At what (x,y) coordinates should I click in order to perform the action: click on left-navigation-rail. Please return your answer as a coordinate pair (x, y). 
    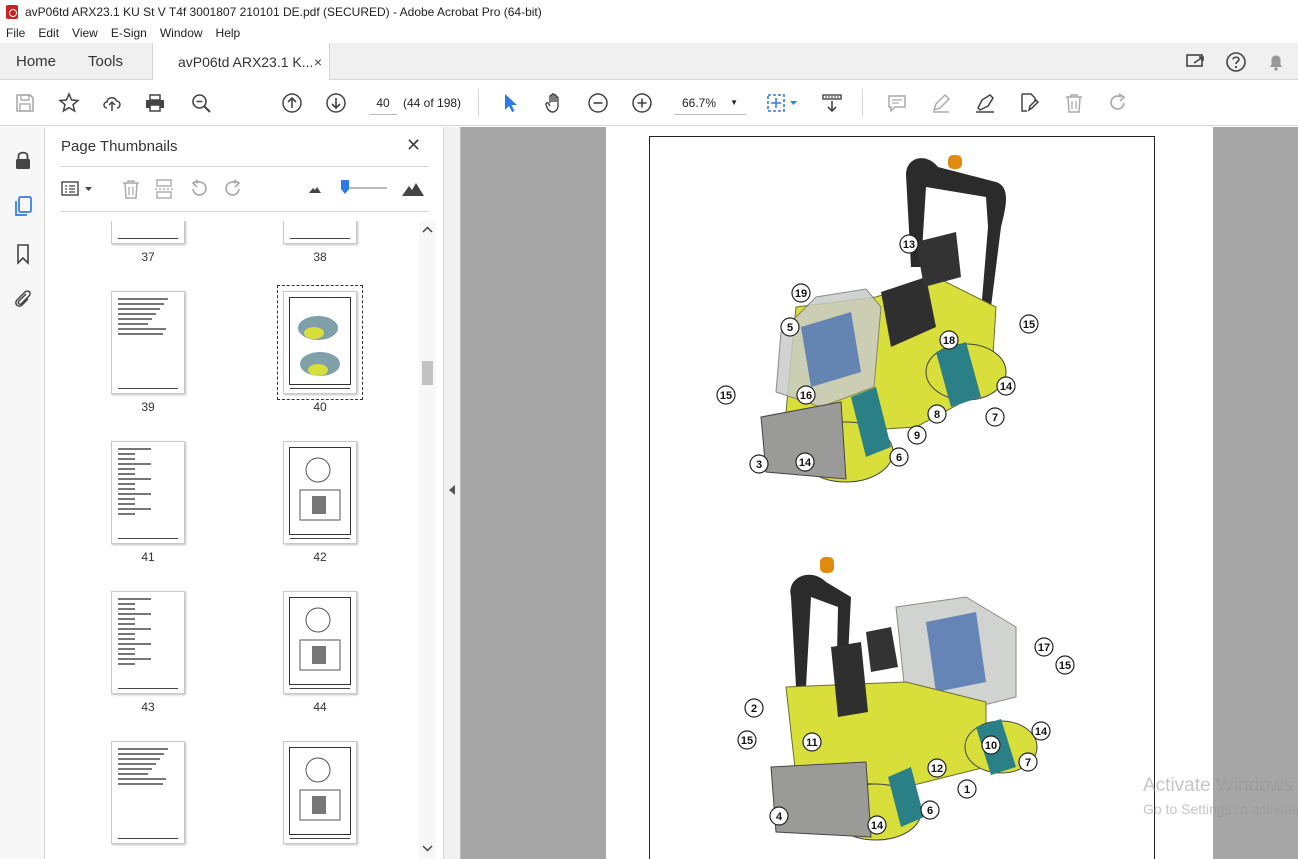
    Looking at the image, I should click on (22, 493).